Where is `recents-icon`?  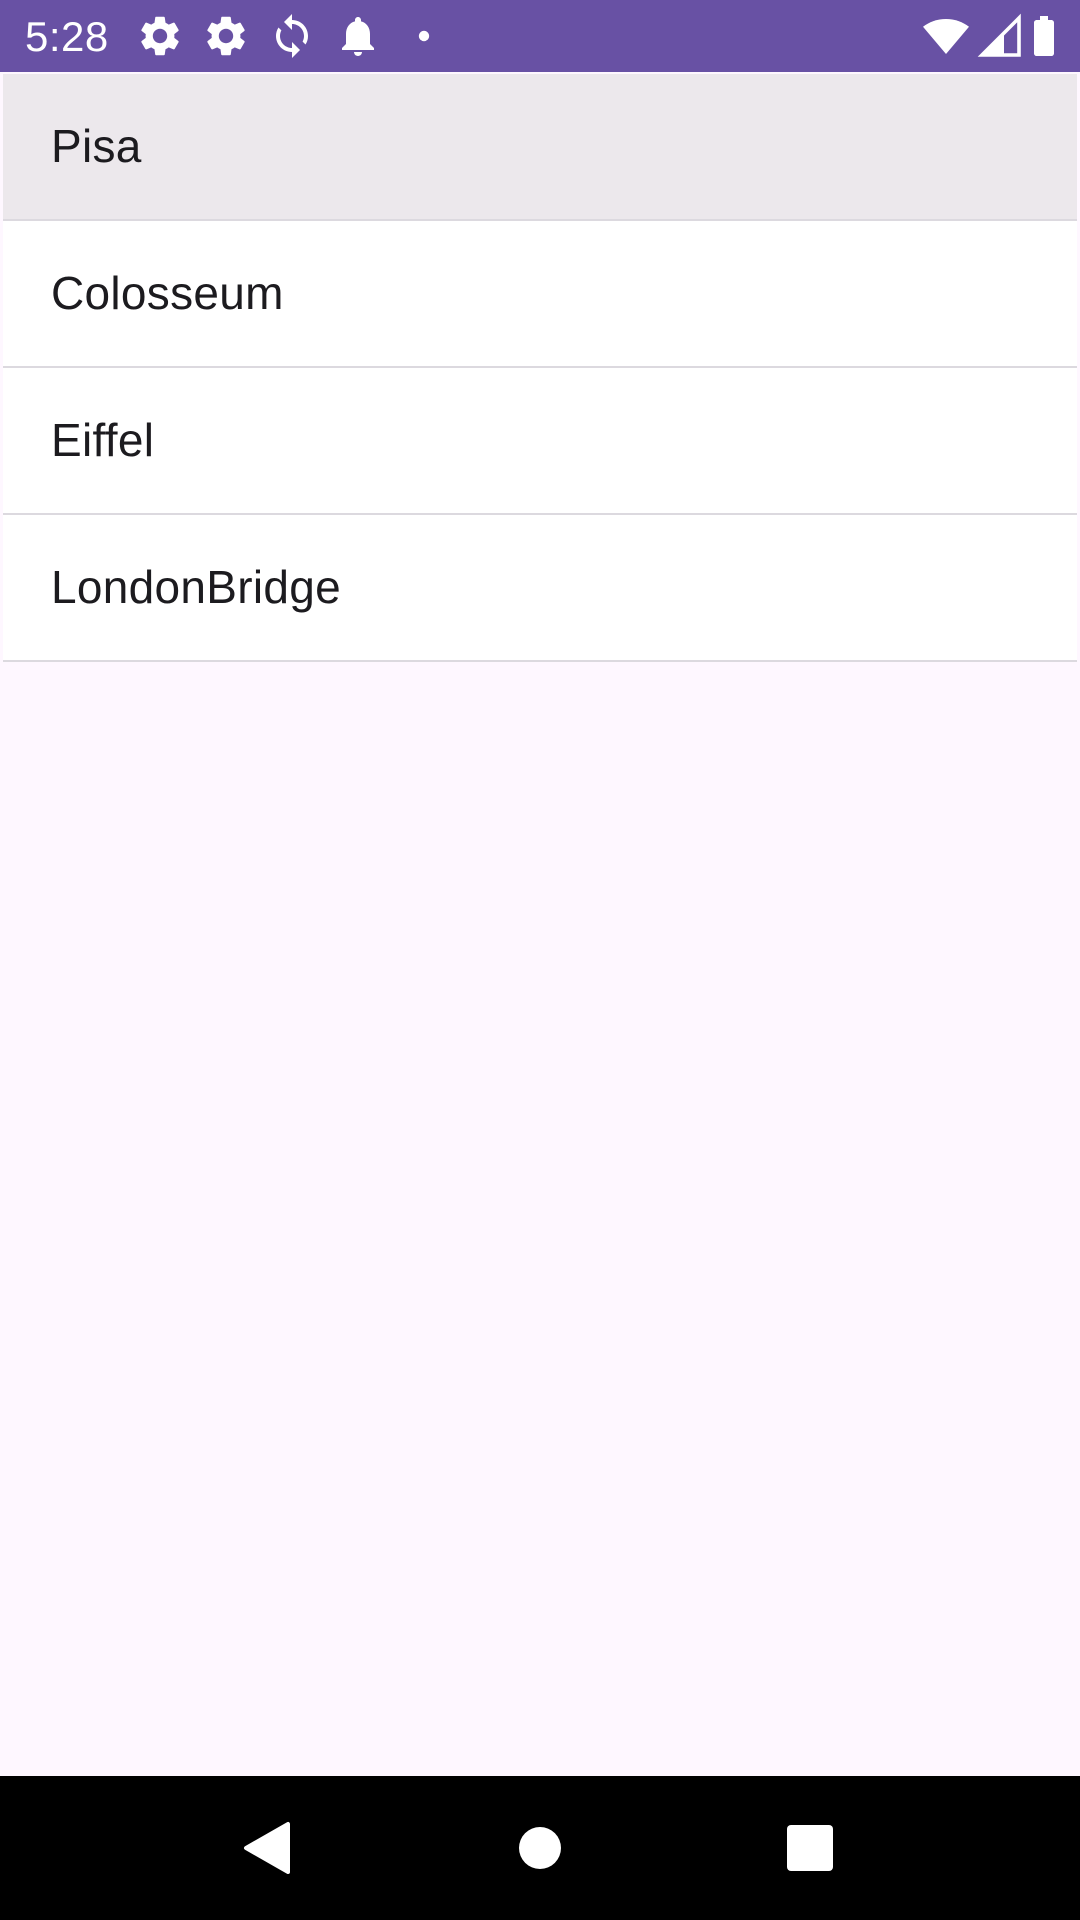
recents-icon is located at coordinates (810, 1848).